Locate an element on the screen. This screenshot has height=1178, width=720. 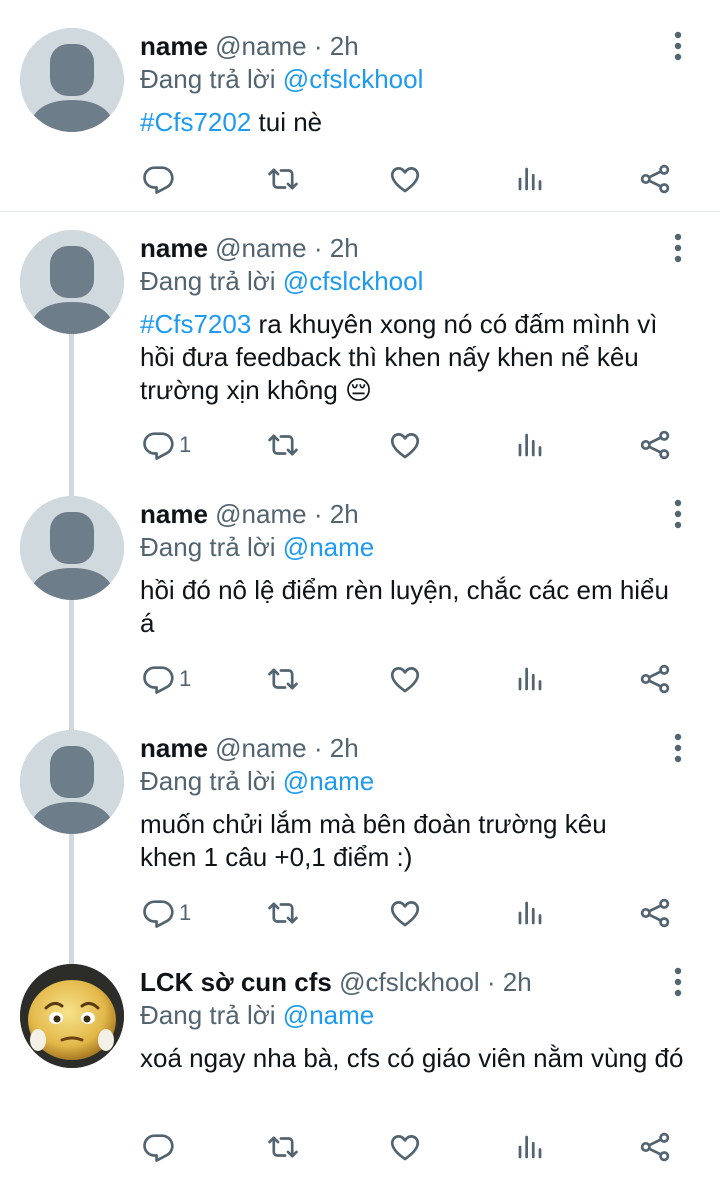
hashtag-link: #Cfs7203 is located at coordinates (195, 324).